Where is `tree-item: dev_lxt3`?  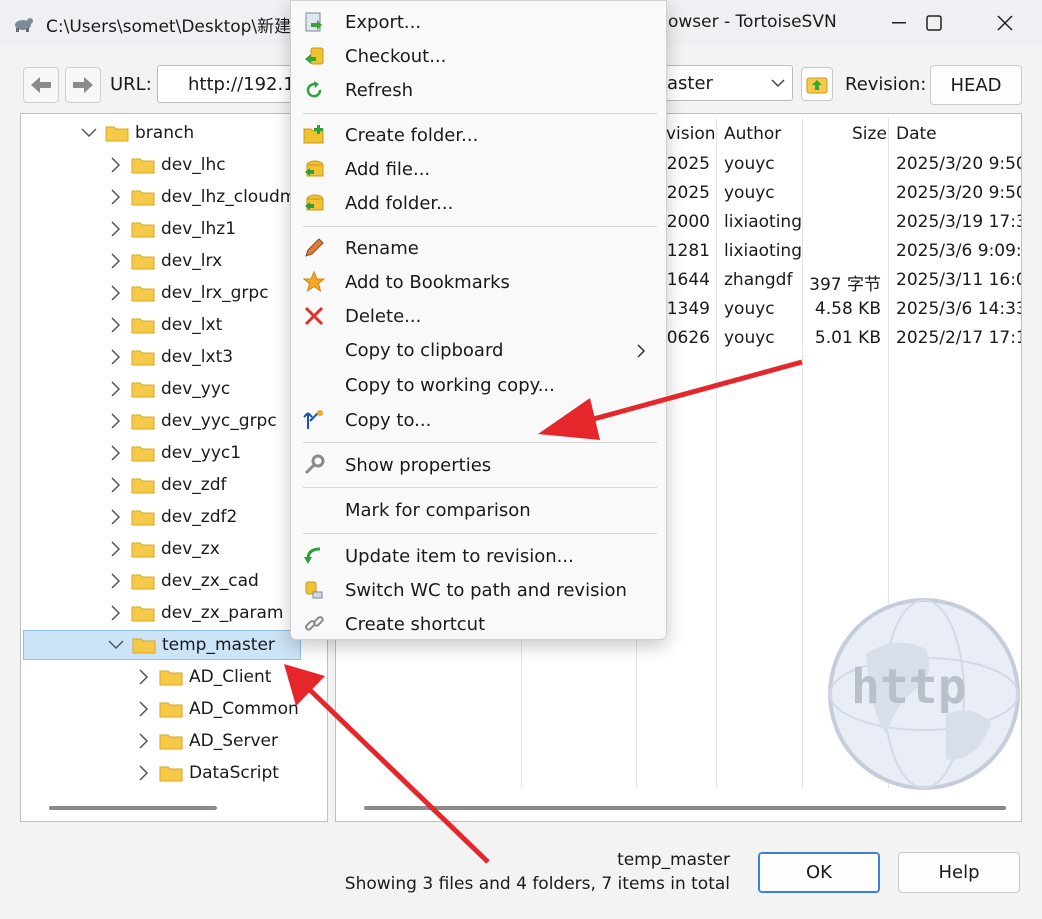 tree-item: dev_lxt3 is located at coordinates (174, 357).